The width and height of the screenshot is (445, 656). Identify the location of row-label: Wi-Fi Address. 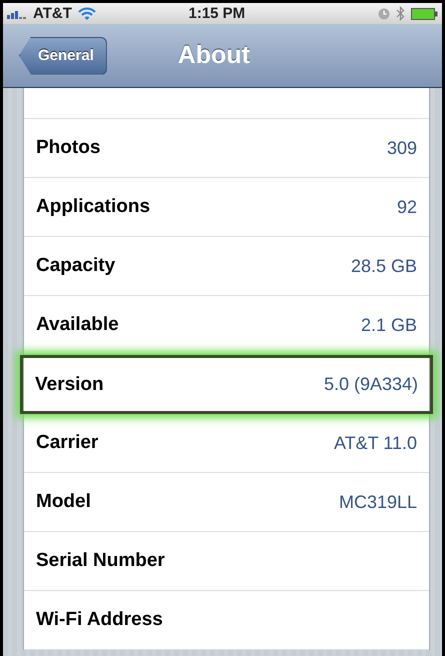
(99, 620).